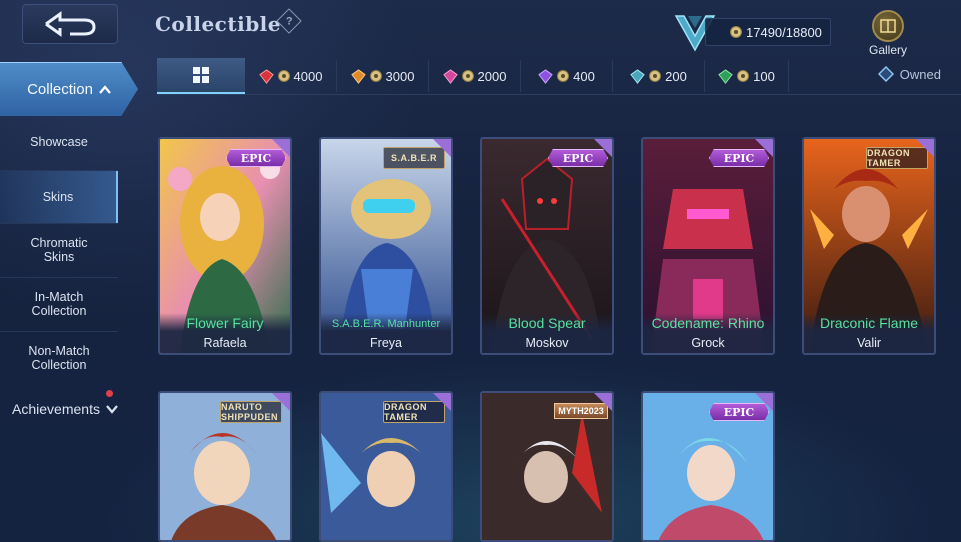 This screenshot has width=961, height=542. Describe the element at coordinates (584, 76) in the screenshot. I see `filter-cost: 400` at that location.